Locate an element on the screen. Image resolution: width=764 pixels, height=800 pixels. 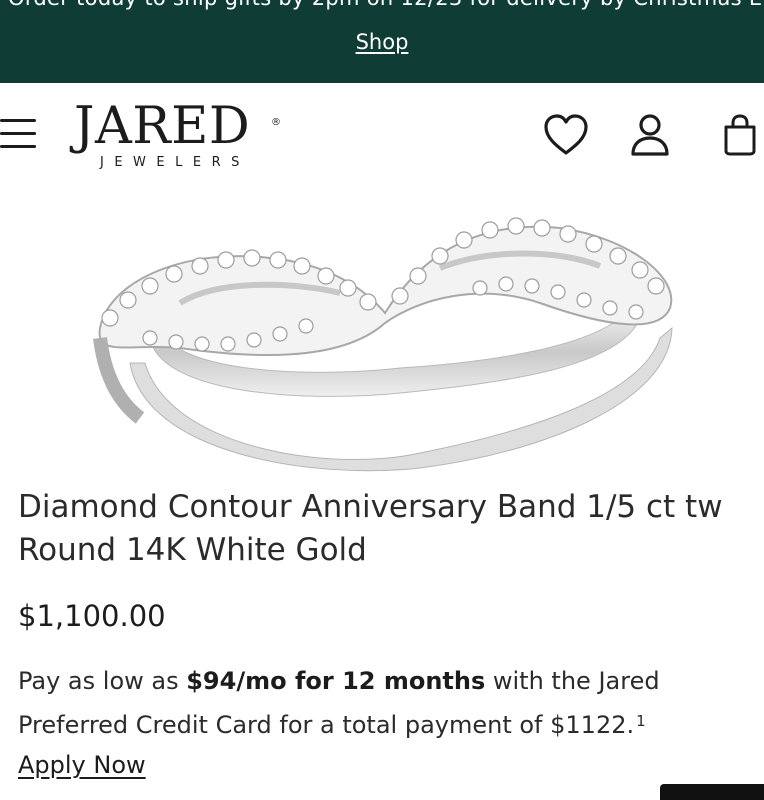
account-icon is located at coordinates (650, 135).